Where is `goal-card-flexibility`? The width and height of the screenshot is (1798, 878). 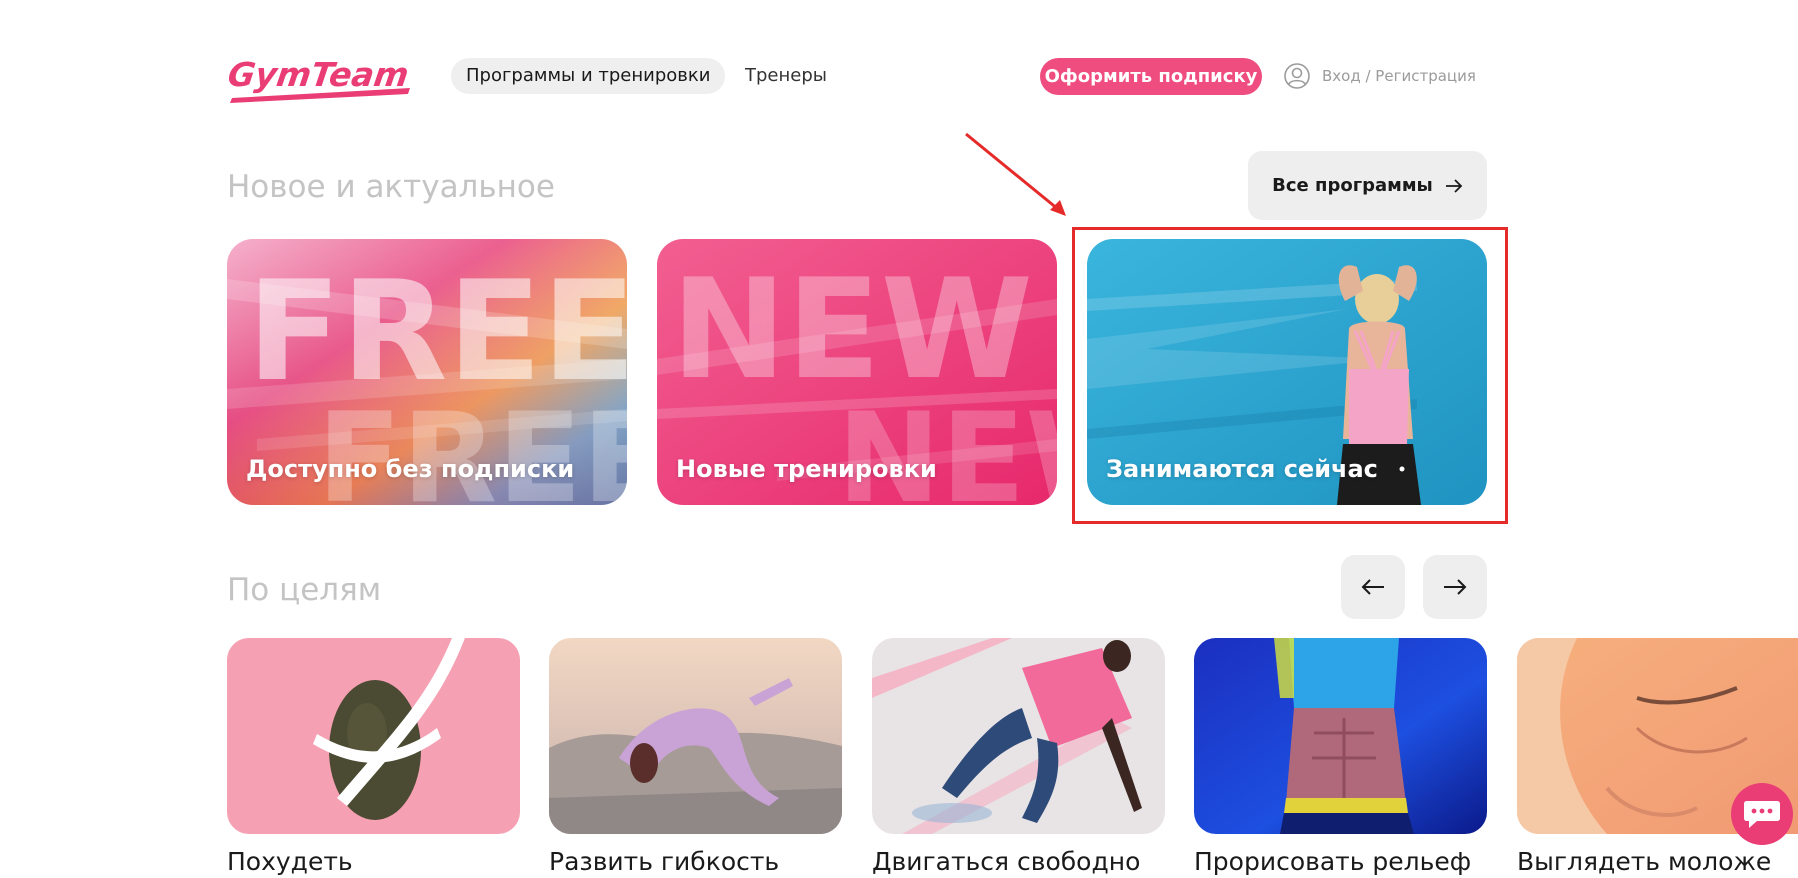 goal-card-flexibility is located at coordinates (695, 736).